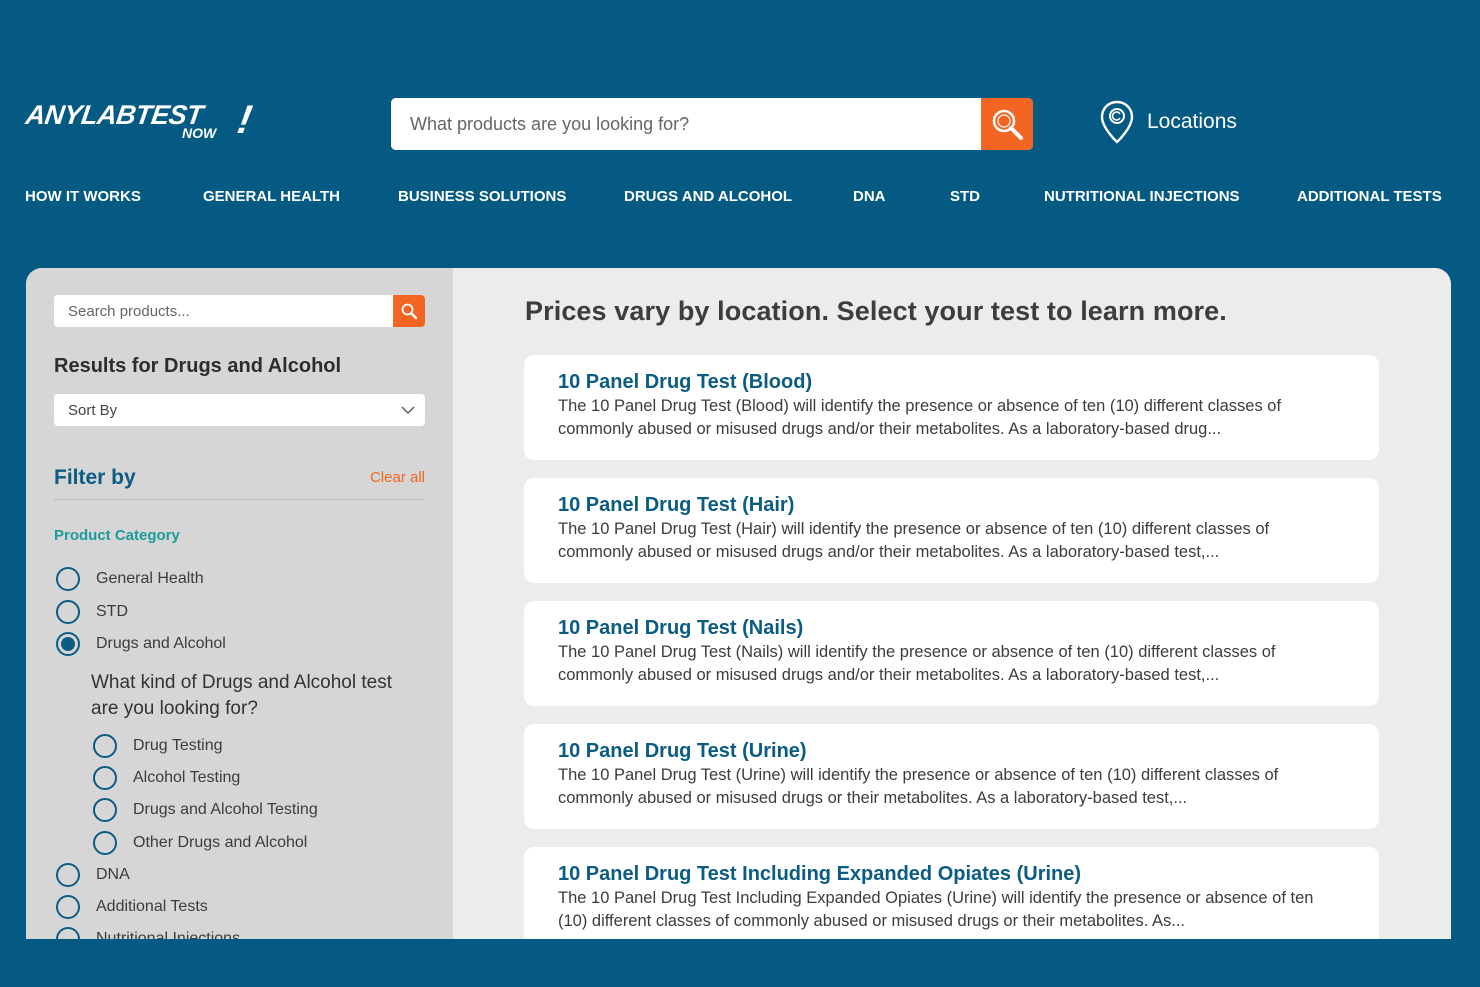 This screenshot has width=1480, height=987. I want to click on map-pin-icon, so click(1117, 122).